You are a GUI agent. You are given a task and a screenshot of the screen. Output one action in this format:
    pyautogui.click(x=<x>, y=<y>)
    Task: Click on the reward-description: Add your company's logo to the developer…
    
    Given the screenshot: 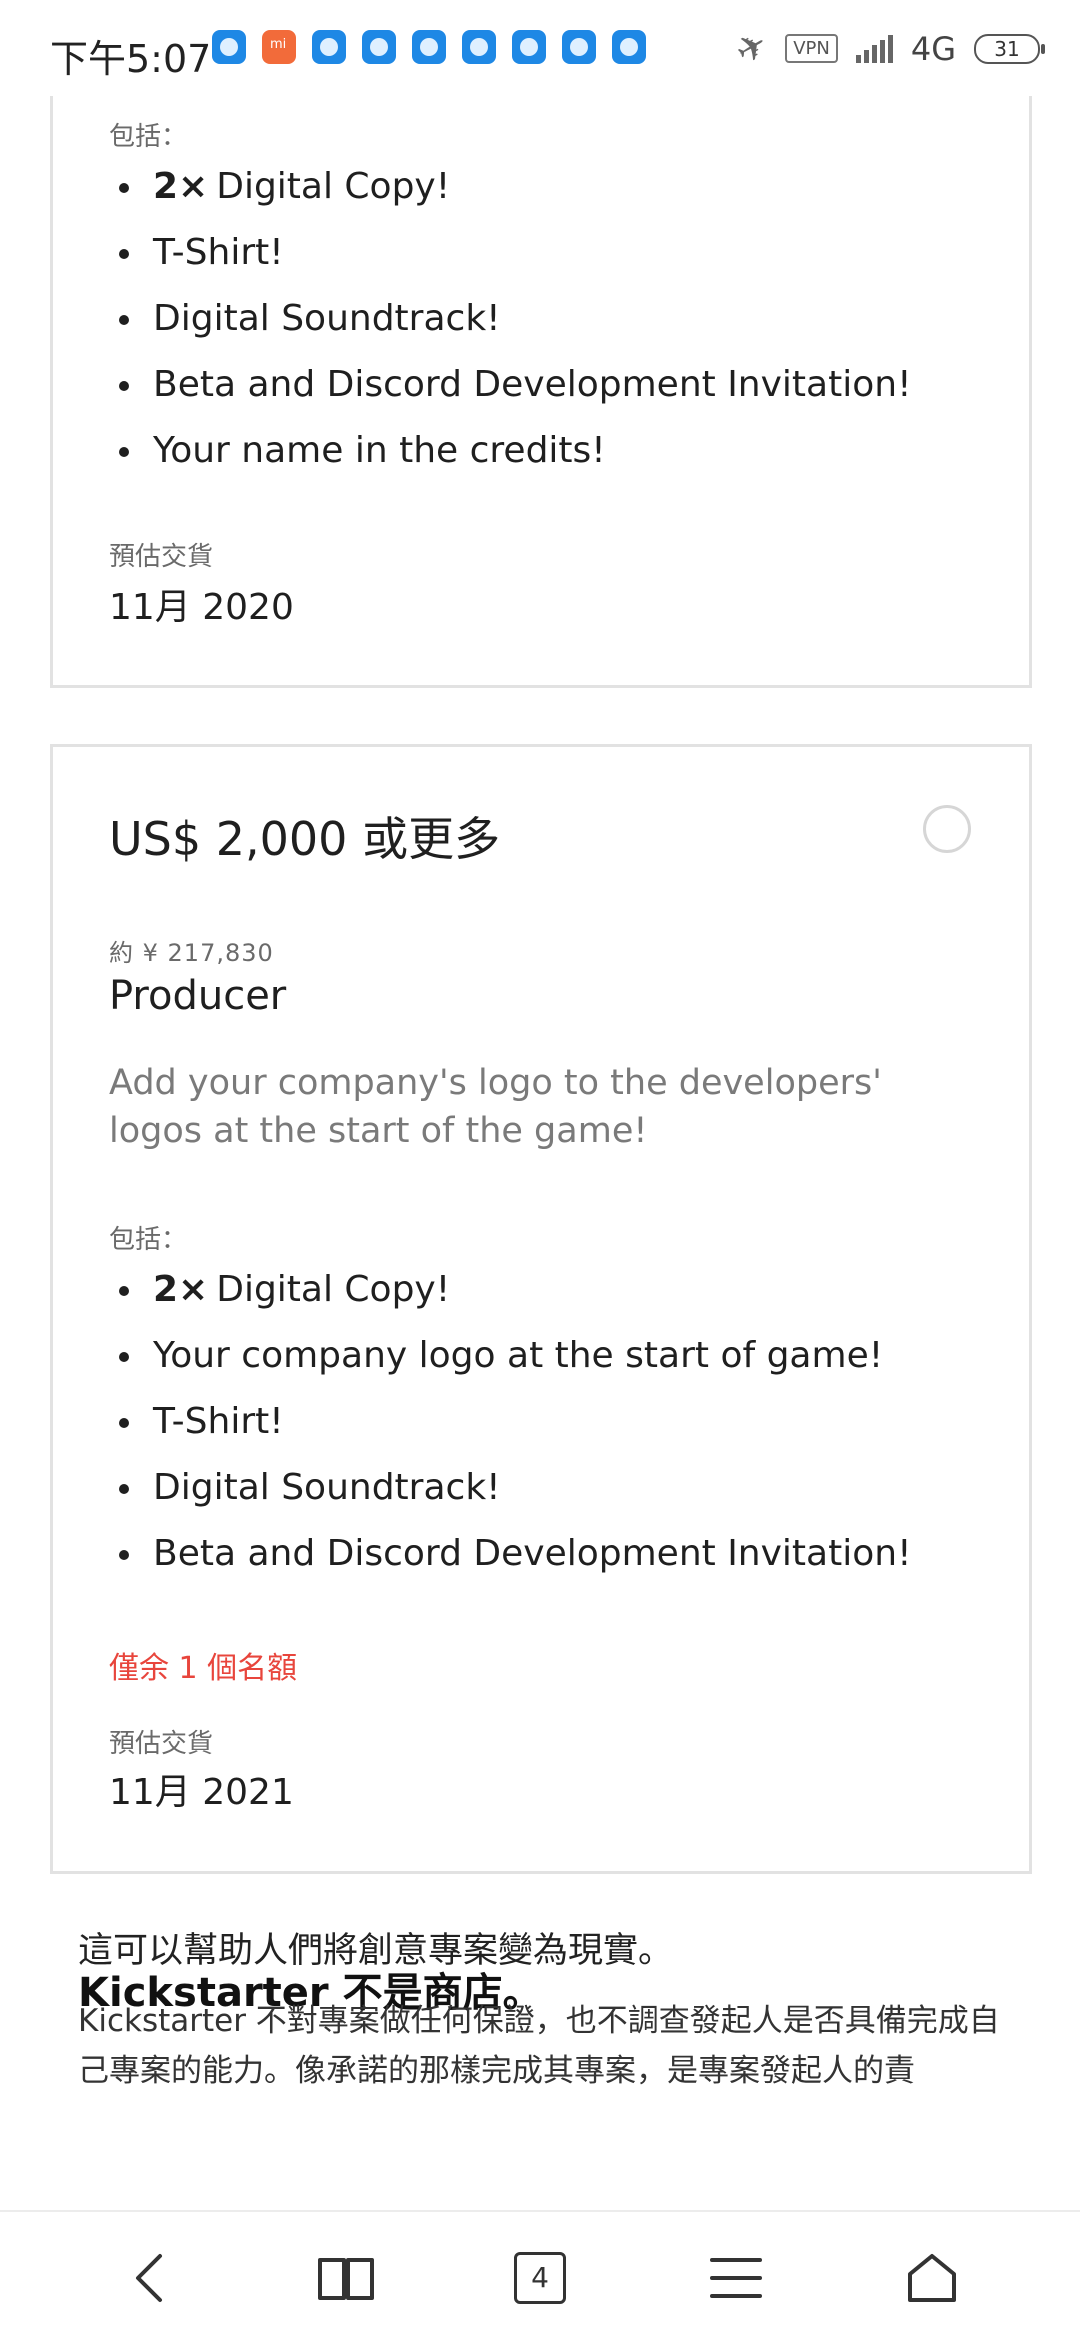 What is the action you would take?
    pyautogui.click(x=495, y=1107)
    